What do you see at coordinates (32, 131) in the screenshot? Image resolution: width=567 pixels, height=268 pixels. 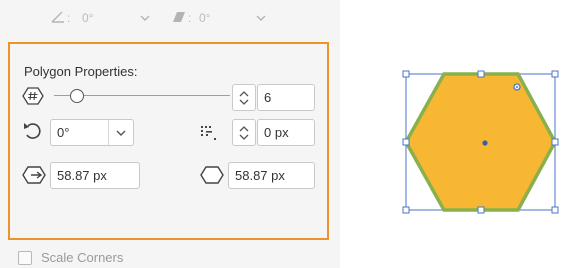 I see `rotate-ccw-icon` at bounding box center [32, 131].